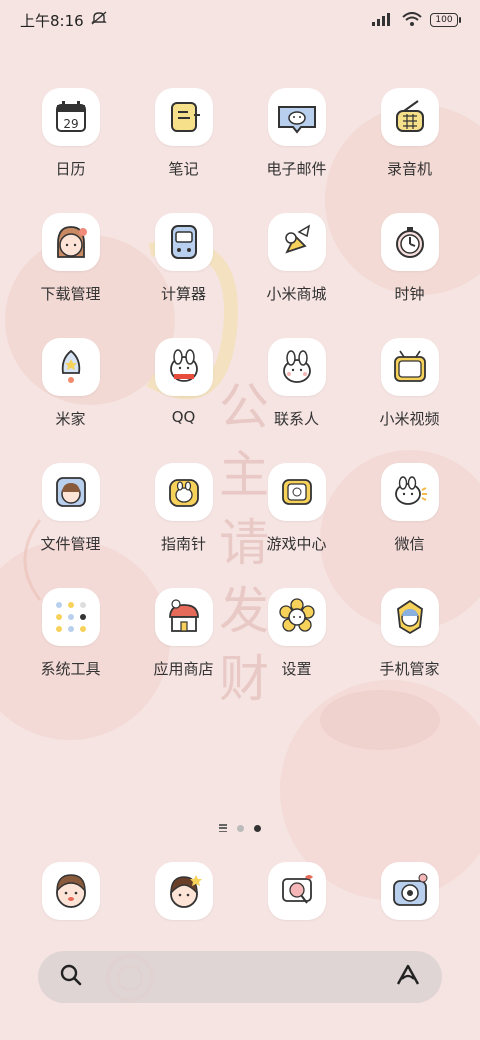 The height and width of the screenshot is (1040, 480). I want to click on wifi-icon, so click(412, 20).